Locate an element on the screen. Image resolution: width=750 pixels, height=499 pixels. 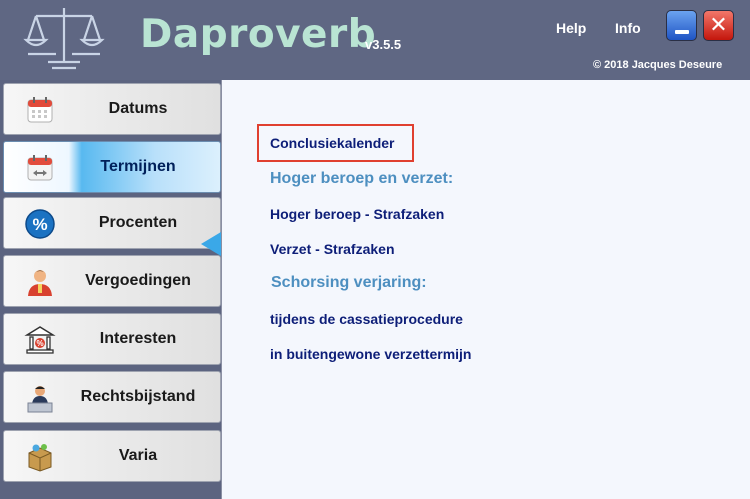
help-link: Help is located at coordinates (571, 28).